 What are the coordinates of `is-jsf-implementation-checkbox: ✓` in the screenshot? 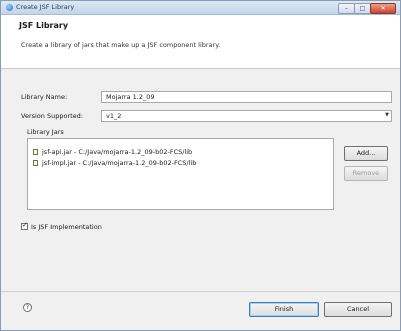 It's located at (24, 225).